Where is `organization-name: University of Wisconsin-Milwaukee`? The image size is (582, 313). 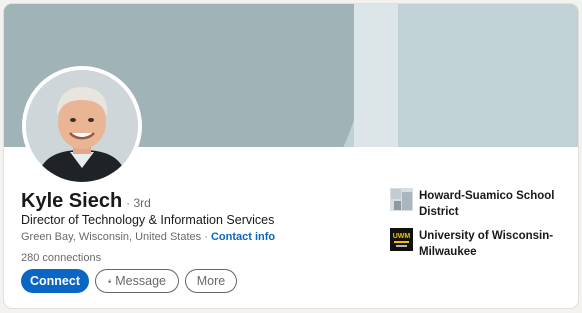 organization-name: University of Wisconsin-Milwaukee is located at coordinates (486, 244).